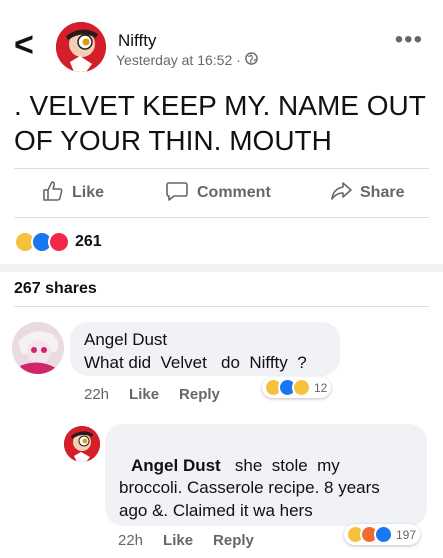  I want to click on comment-first-line: Angel Dust she stole my, so click(235, 466).